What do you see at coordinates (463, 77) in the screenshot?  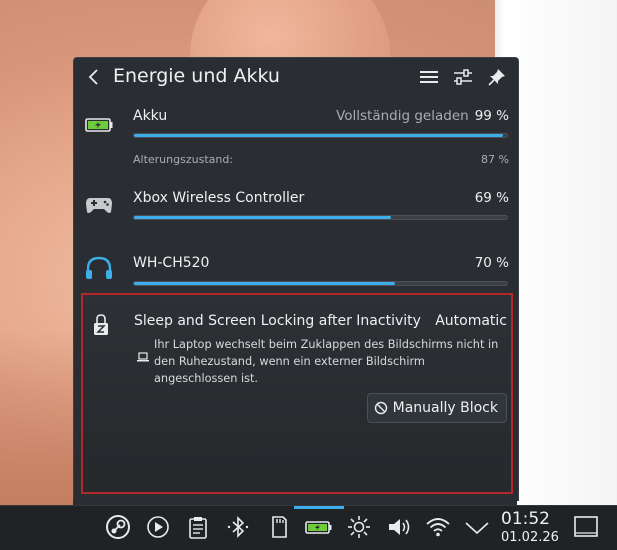 I see `configure-icon` at bounding box center [463, 77].